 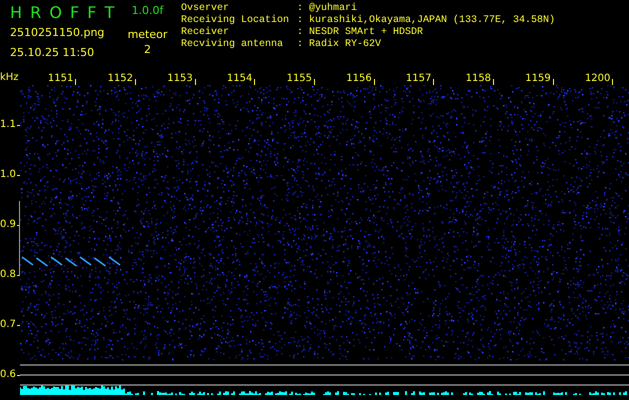 What do you see at coordinates (239, 79) in the screenshot?
I see `time-label: 1154` at bounding box center [239, 79].